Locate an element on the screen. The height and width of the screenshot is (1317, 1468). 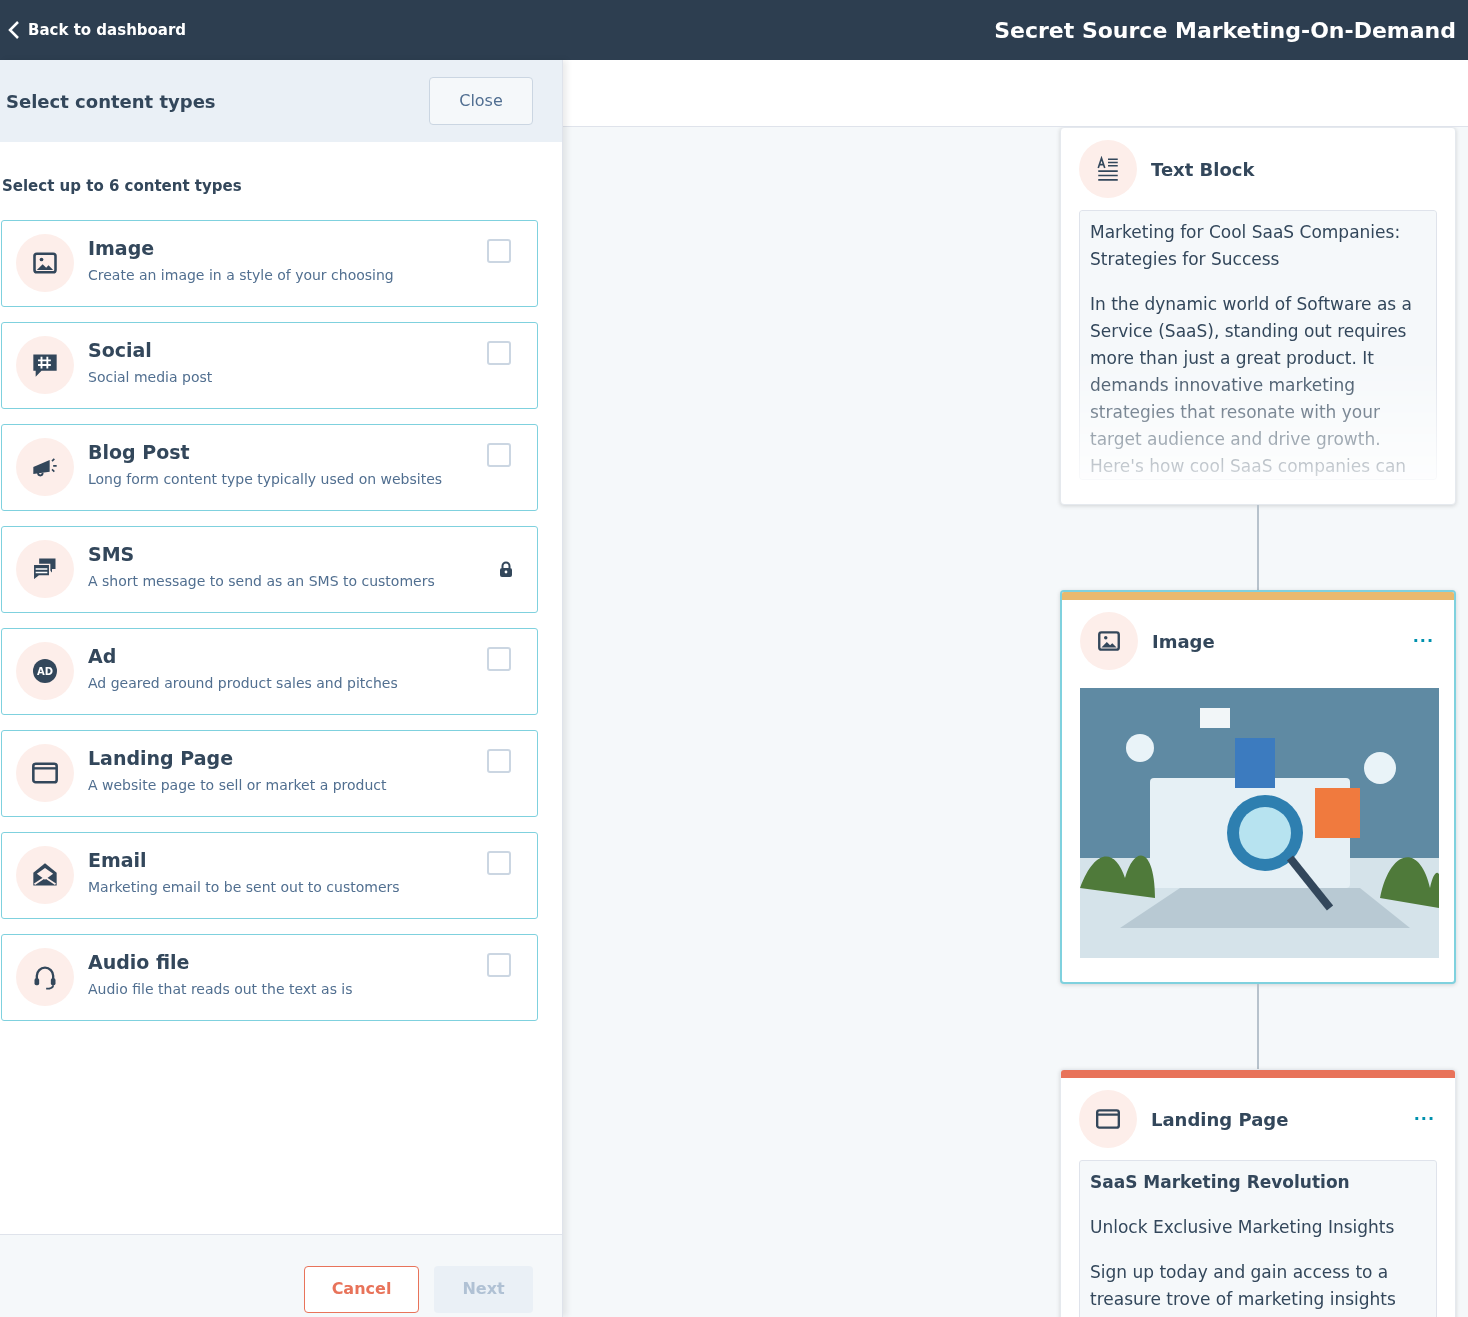
instruction-text: Select up to 6 content types is located at coordinates (122, 186).